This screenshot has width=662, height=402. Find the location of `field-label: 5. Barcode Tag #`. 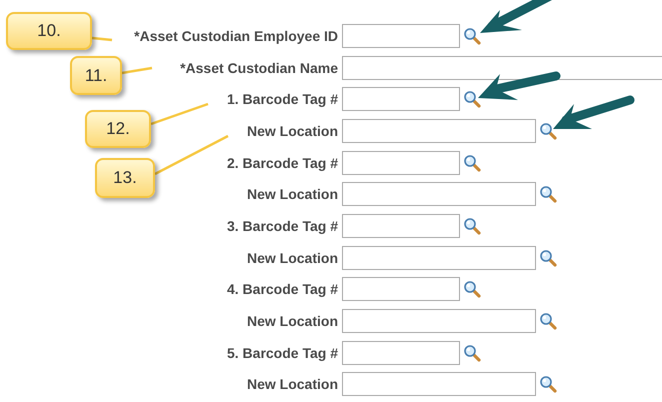

field-label: 5. Barcode Tag # is located at coordinates (282, 352).